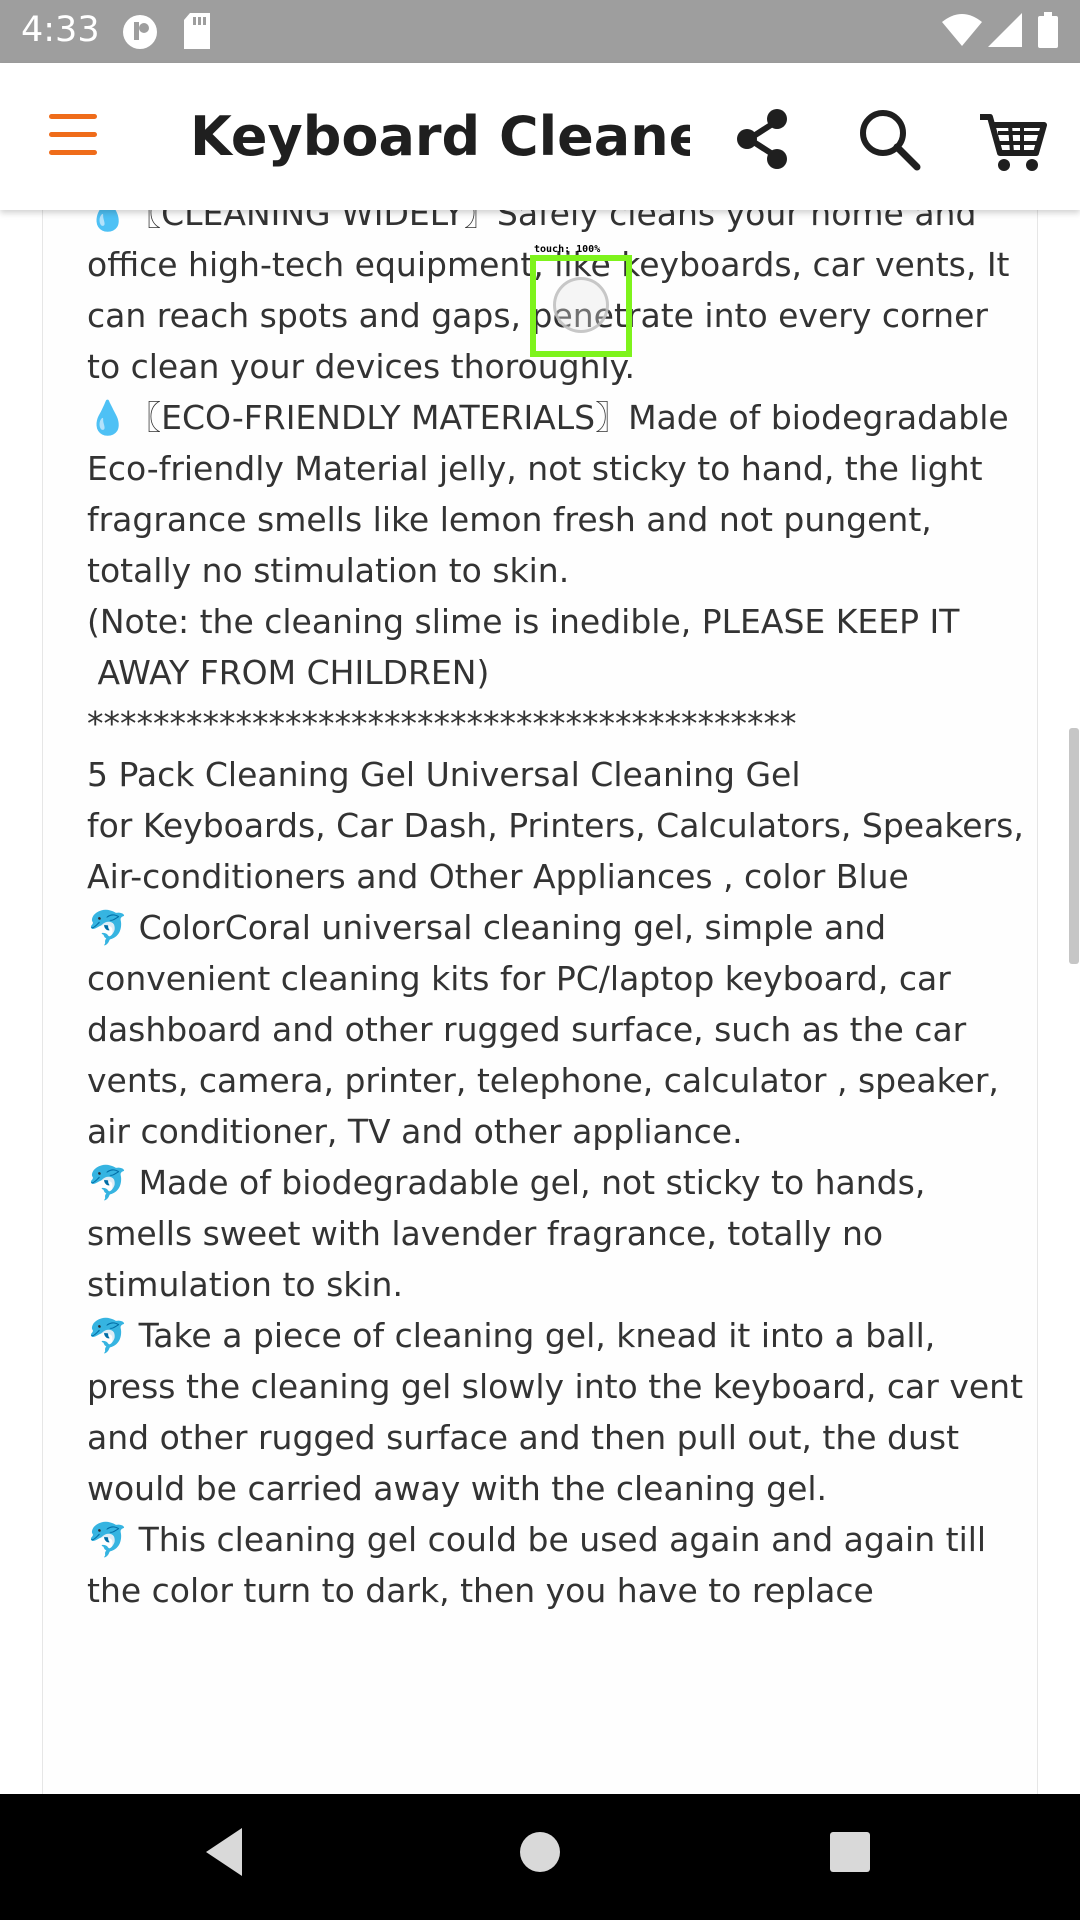 This screenshot has height=1920, width=1080. I want to click on recents-button, so click(850, 1854).